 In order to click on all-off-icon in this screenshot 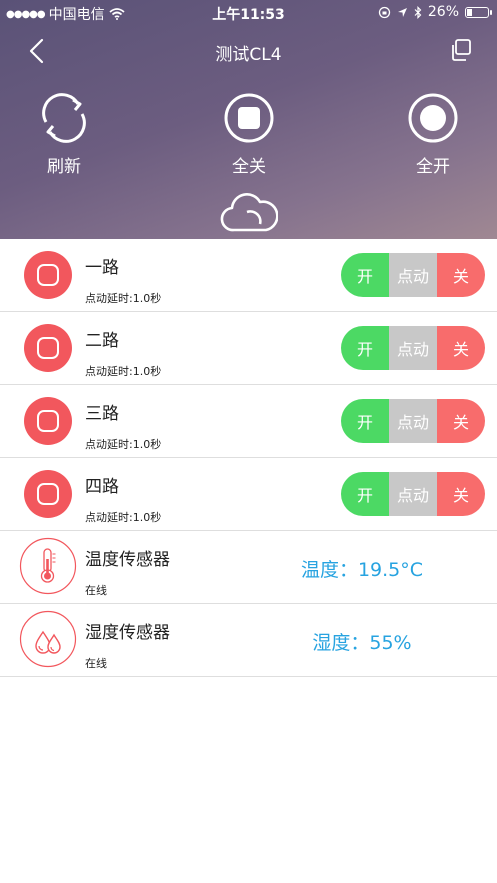, I will do `click(249, 118)`.